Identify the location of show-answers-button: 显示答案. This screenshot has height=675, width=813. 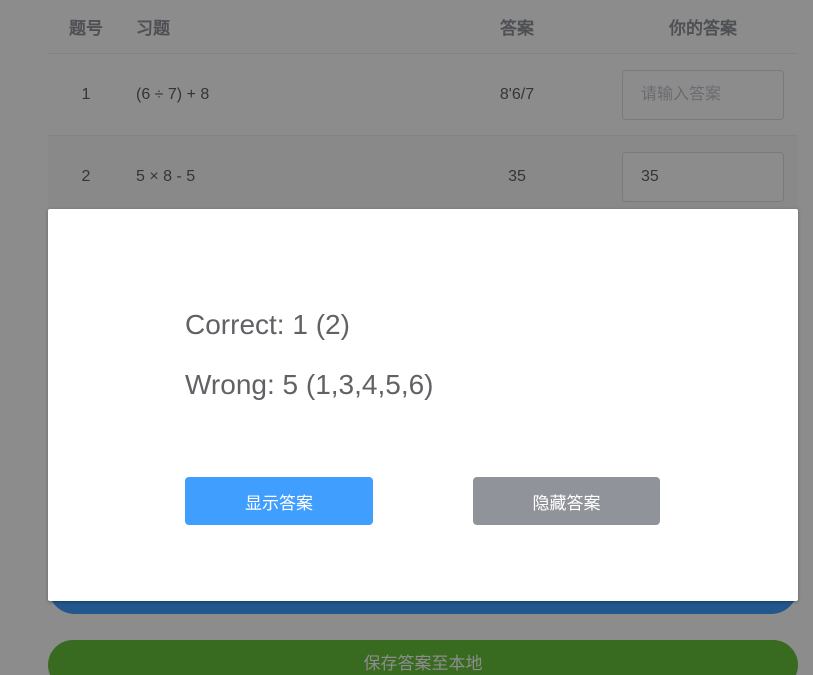
(279, 501).